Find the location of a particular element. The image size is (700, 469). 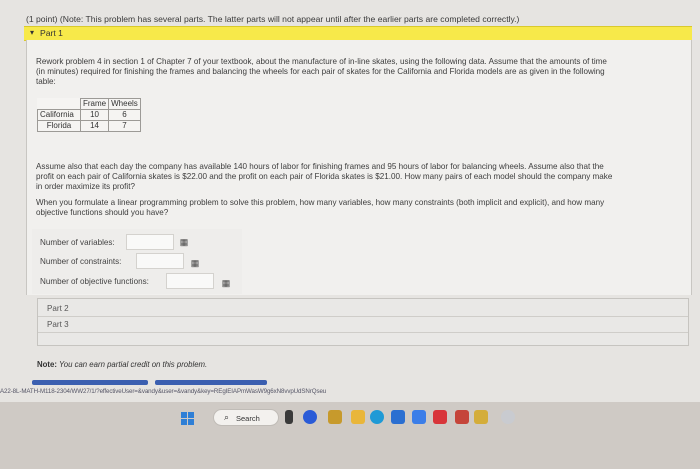

constraints-label: Number of constraints: is located at coordinates (81, 261).